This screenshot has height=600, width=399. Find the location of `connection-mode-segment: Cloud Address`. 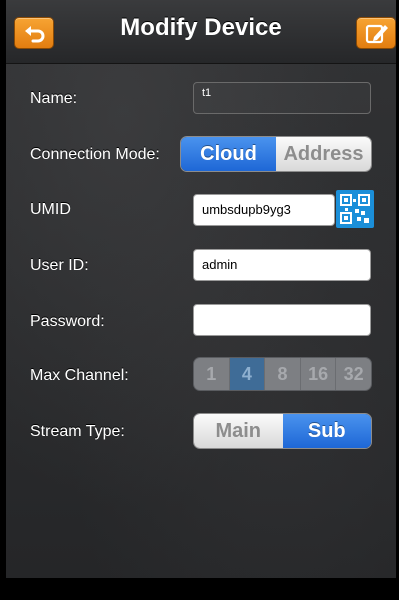

connection-mode-segment: Cloud Address is located at coordinates (276, 154).